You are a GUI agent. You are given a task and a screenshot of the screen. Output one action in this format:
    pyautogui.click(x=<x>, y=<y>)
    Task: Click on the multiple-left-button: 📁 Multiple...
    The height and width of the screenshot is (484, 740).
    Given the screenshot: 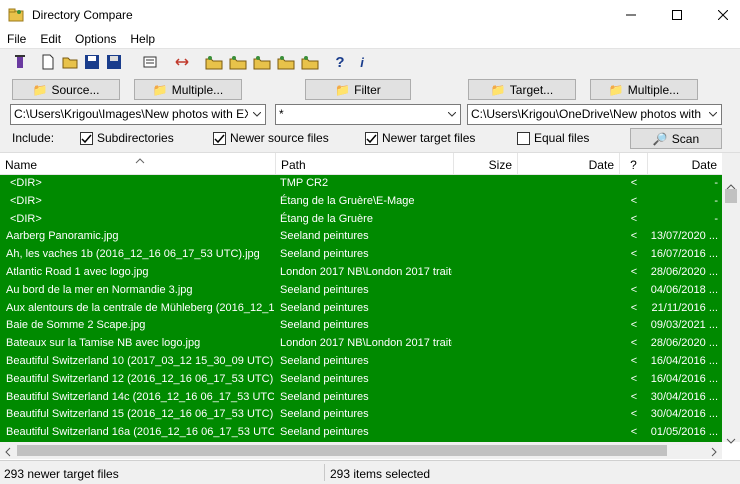 What is the action you would take?
    pyautogui.click(x=188, y=89)
    